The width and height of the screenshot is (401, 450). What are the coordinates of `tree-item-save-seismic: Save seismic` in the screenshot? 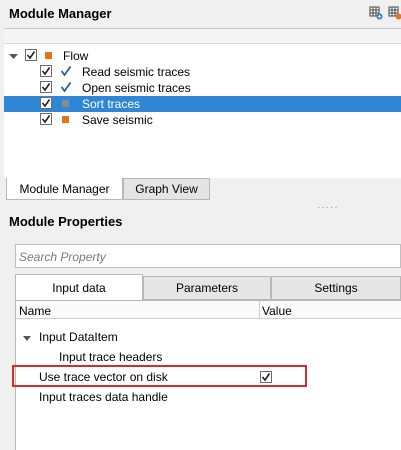 It's located at (202, 120).